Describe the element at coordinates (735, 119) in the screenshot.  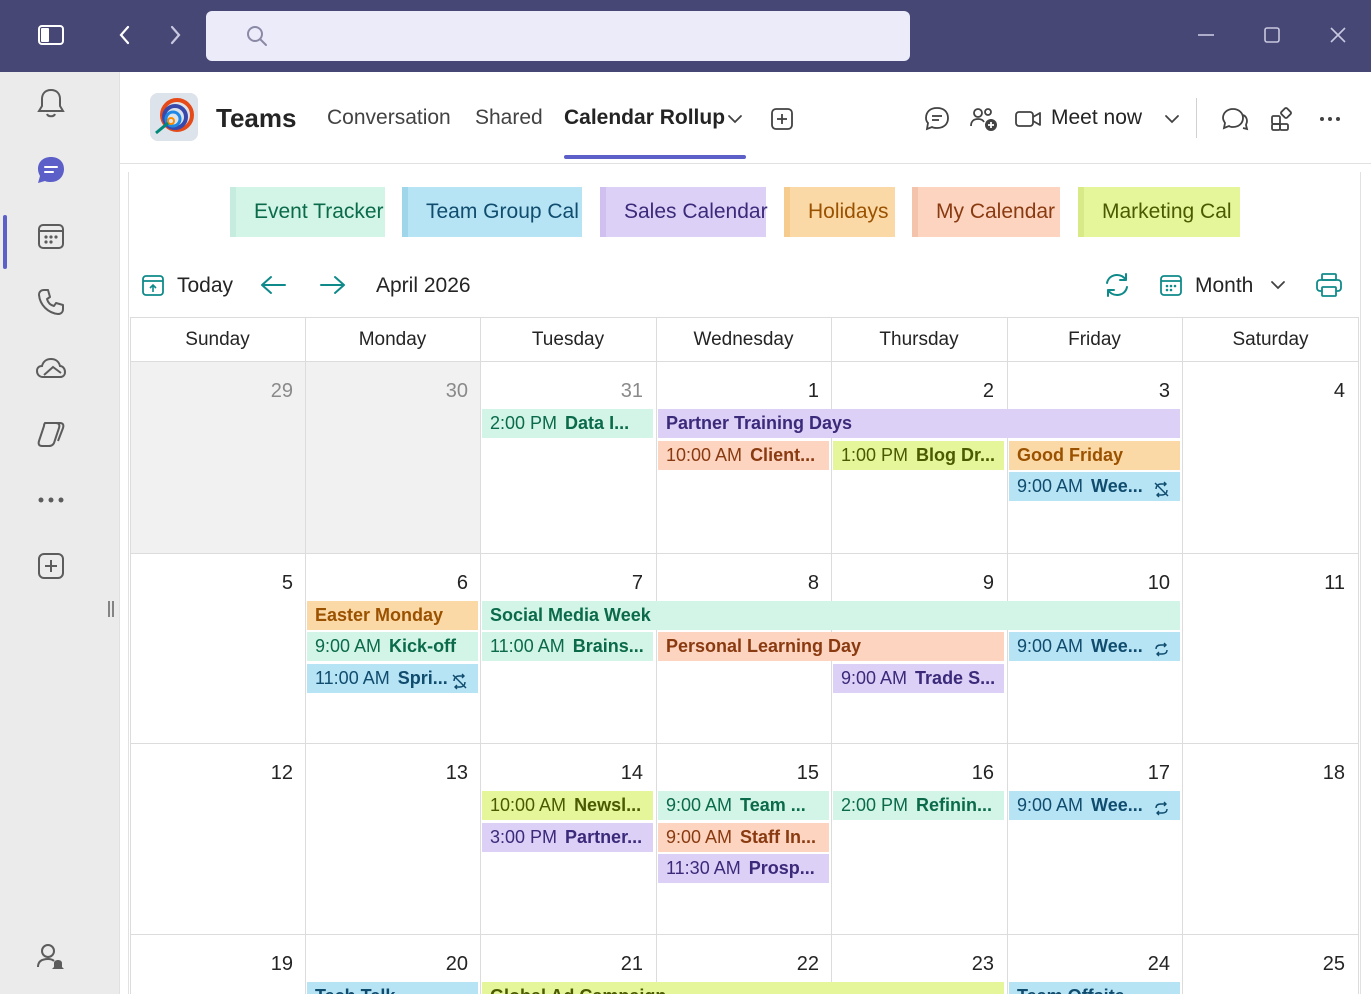
I see `tab-options-chevron-down-icon` at that location.